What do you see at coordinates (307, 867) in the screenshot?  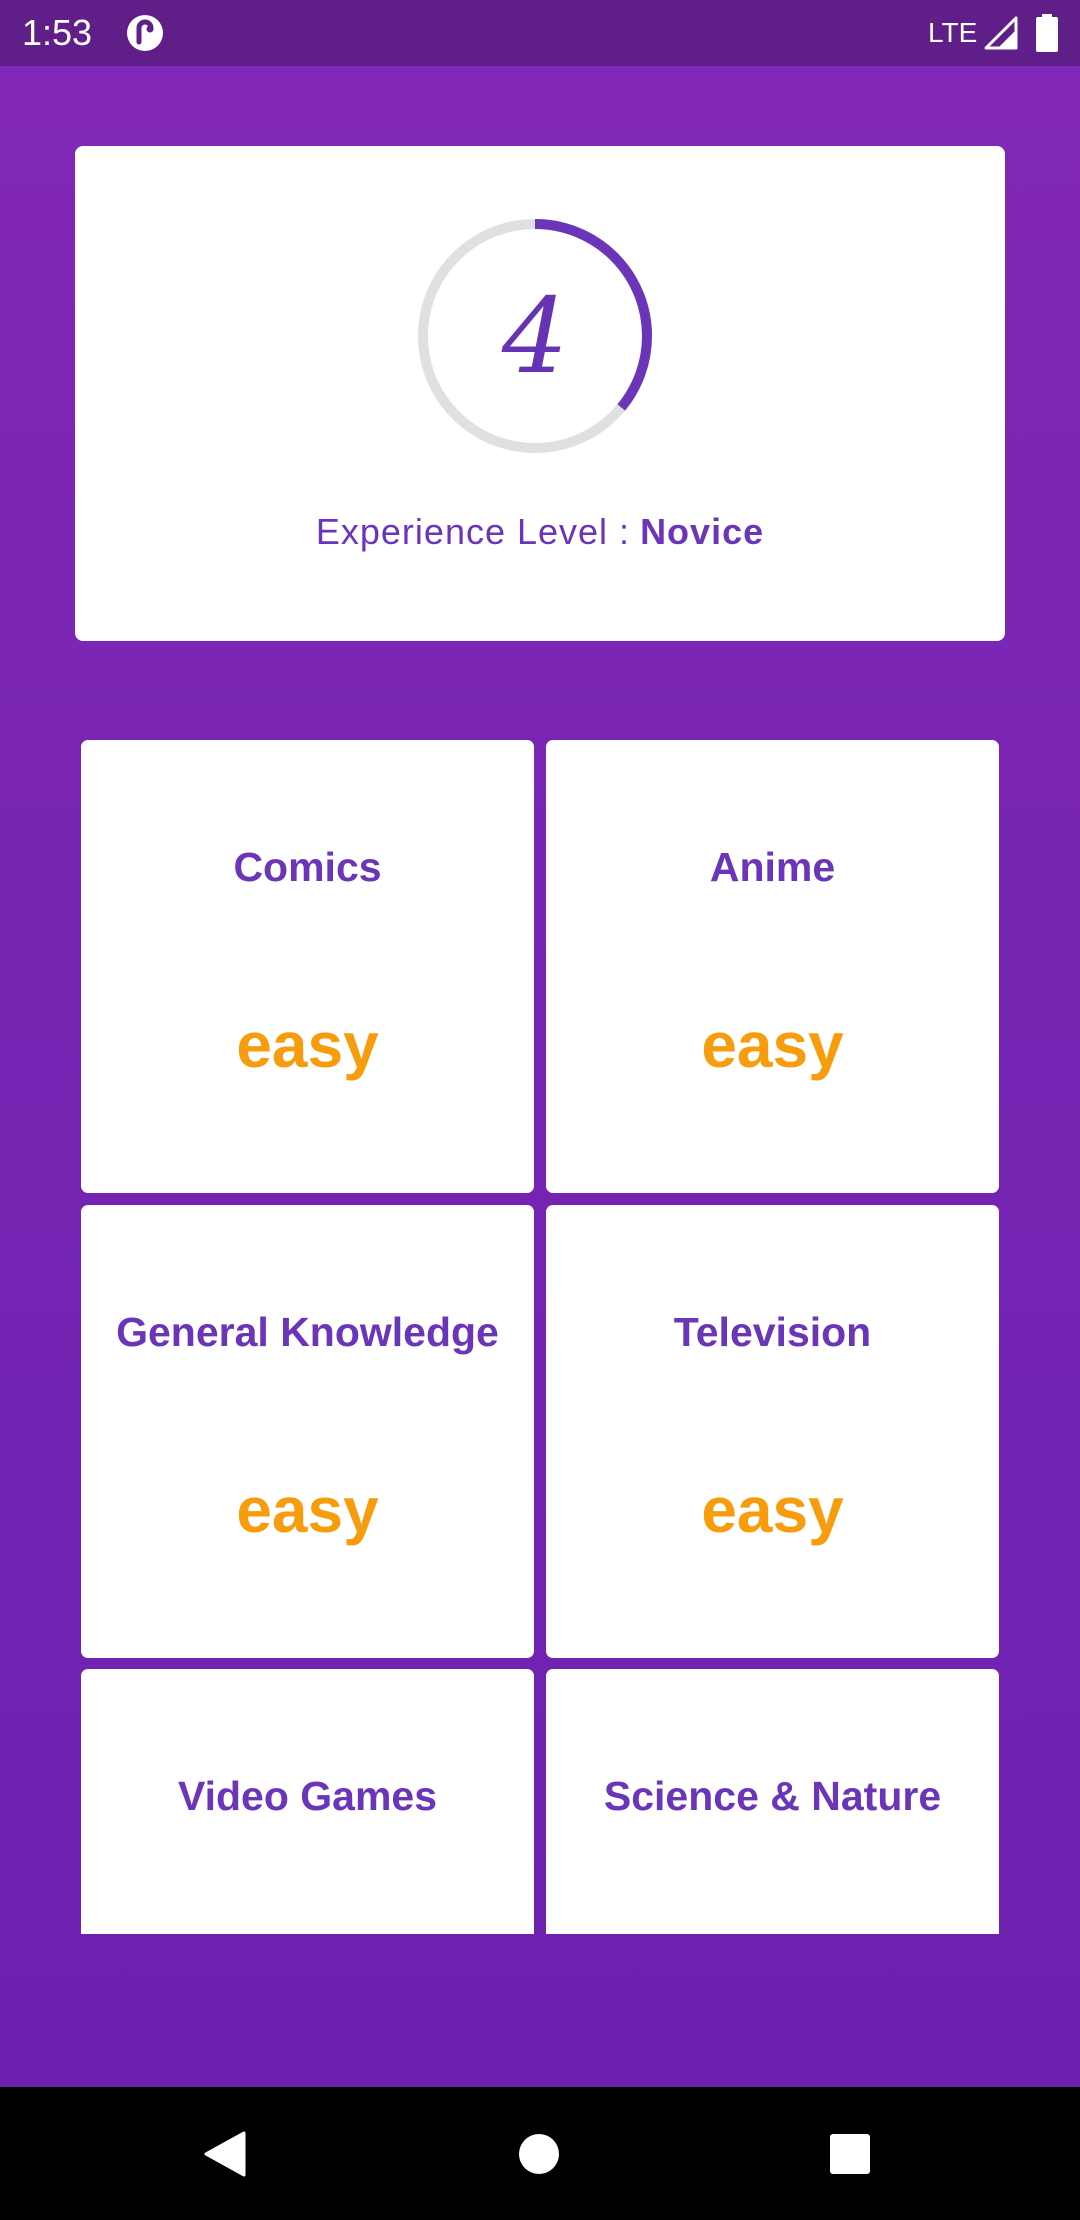 I see `category-title: Comics` at bounding box center [307, 867].